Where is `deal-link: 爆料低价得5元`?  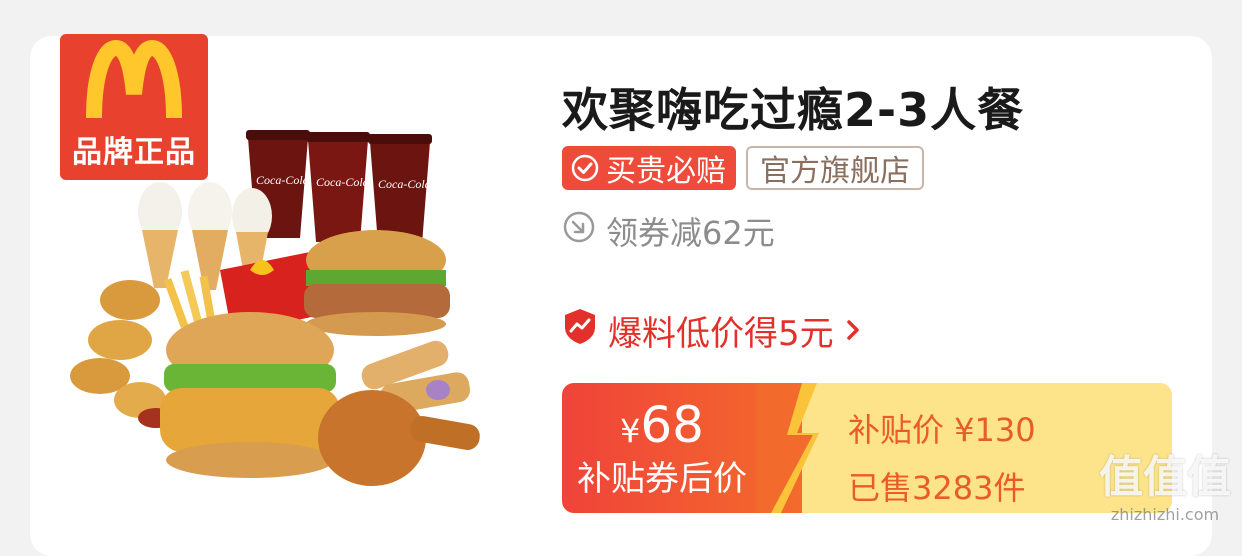 deal-link: 爆料低价得5元 is located at coordinates (712, 330).